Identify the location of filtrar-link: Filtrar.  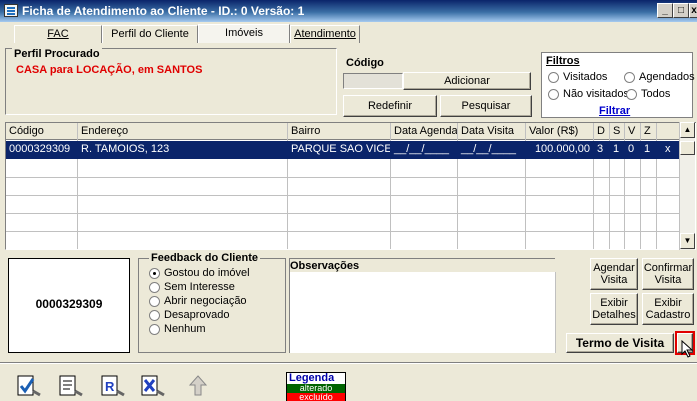
(614, 111).